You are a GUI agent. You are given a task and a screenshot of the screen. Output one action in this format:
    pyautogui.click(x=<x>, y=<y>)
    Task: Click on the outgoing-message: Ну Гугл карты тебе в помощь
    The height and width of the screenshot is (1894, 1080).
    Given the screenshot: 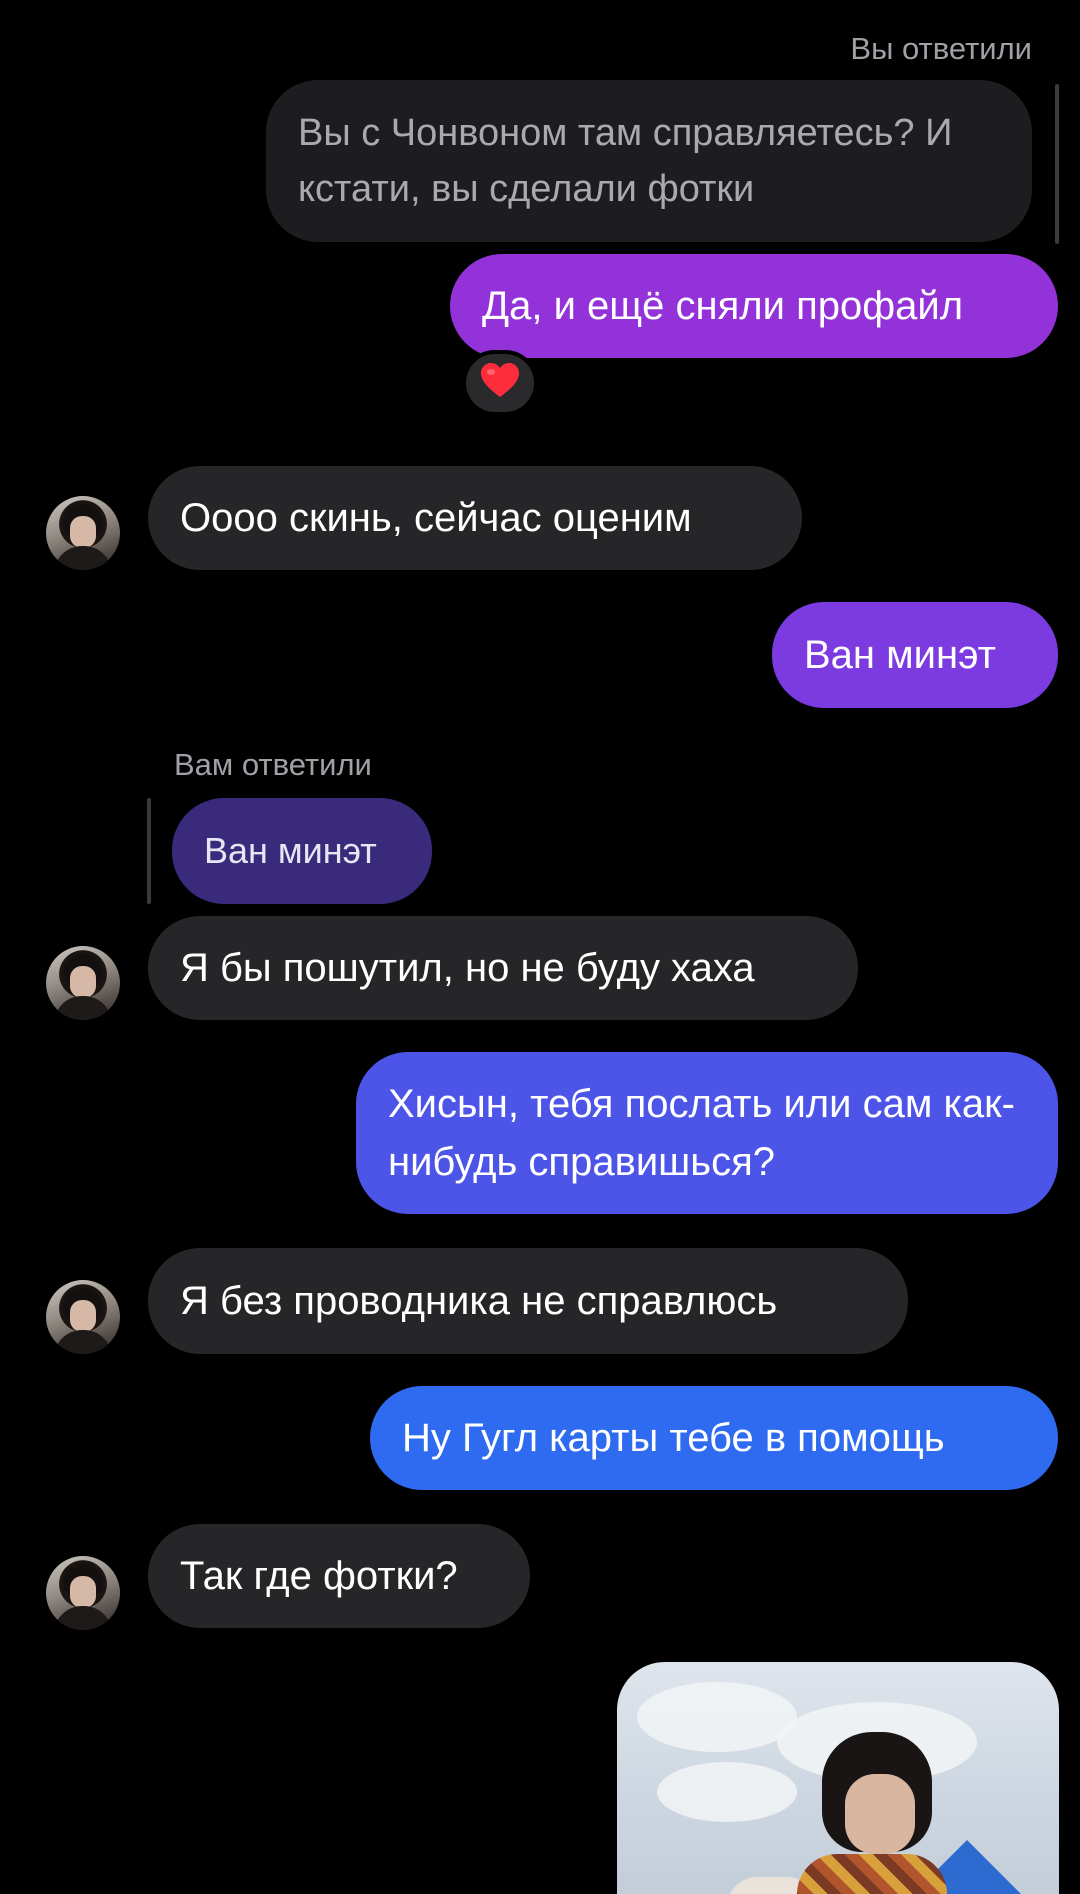 What is the action you would take?
    pyautogui.click(x=714, y=1438)
    